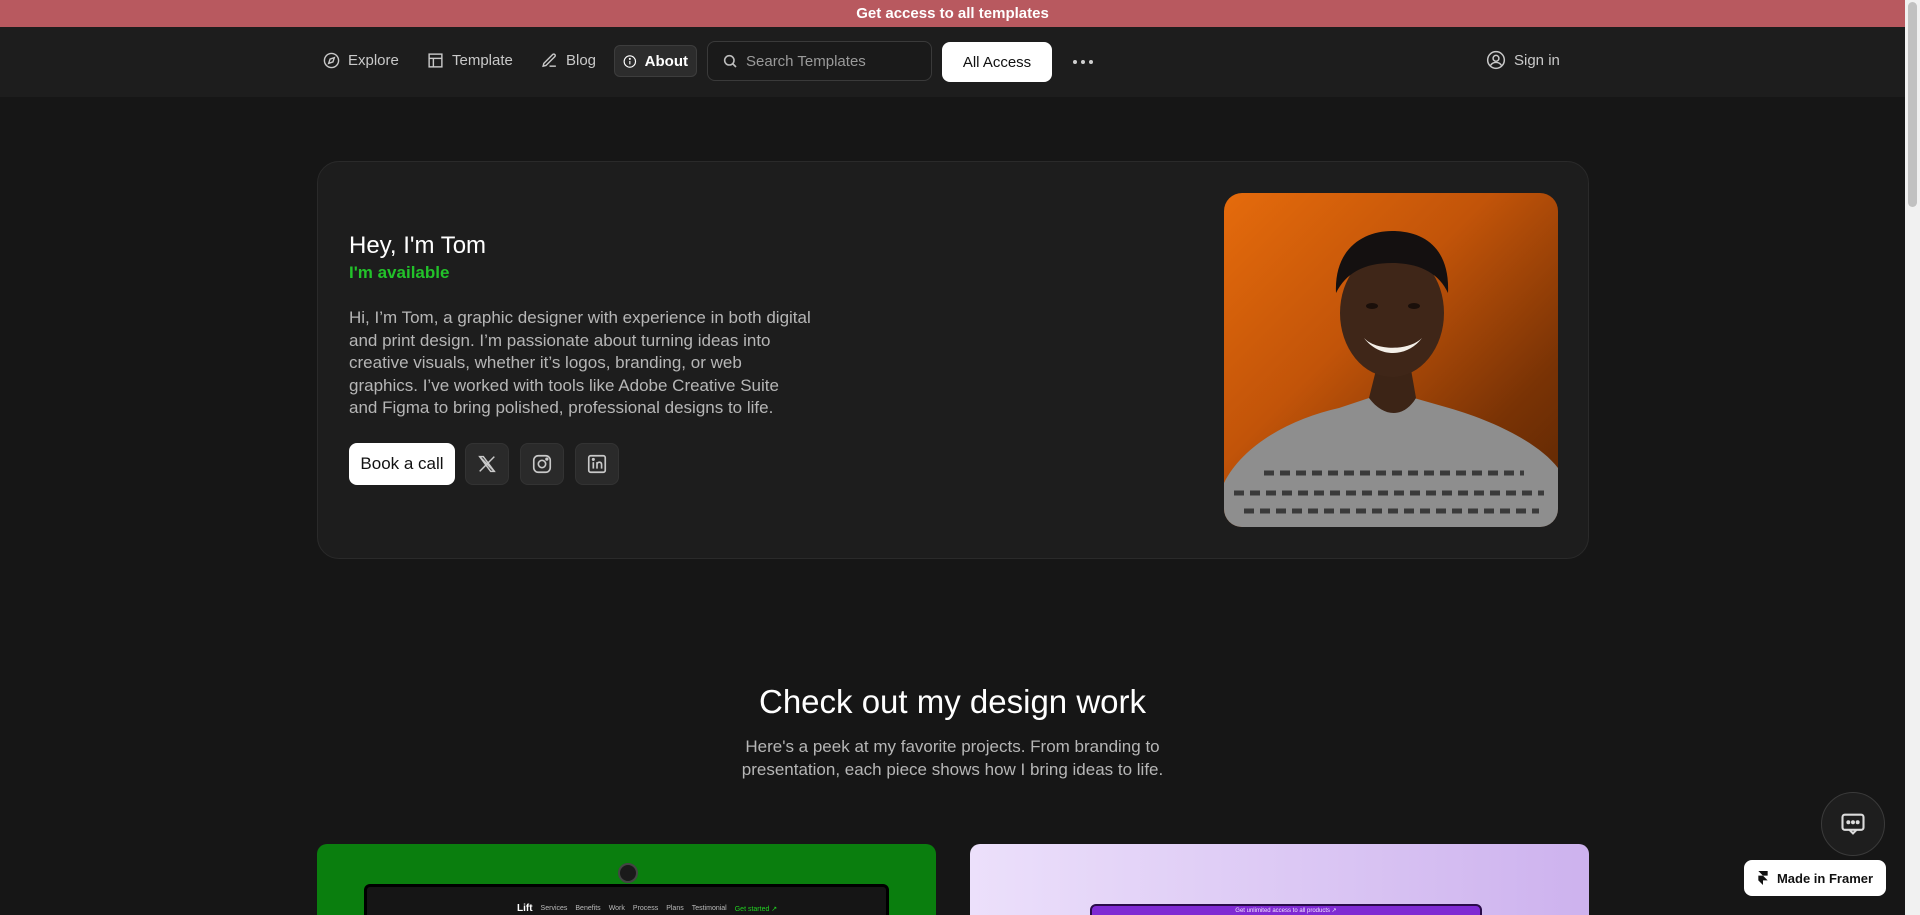 Image resolution: width=1920 pixels, height=915 pixels. Describe the element at coordinates (1286, 909) in the screenshot. I see `mini-promo-bar: Get unlimited access to all products ↗` at that location.